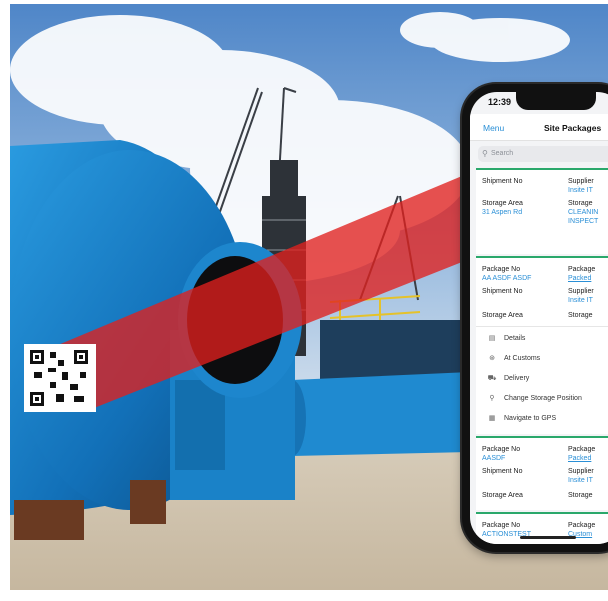 Image resolution: width=608 pixels, height=601 pixels. What do you see at coordinates (542, 326) in the screenshot?
I see `divider` at bounding box center [542, 326].